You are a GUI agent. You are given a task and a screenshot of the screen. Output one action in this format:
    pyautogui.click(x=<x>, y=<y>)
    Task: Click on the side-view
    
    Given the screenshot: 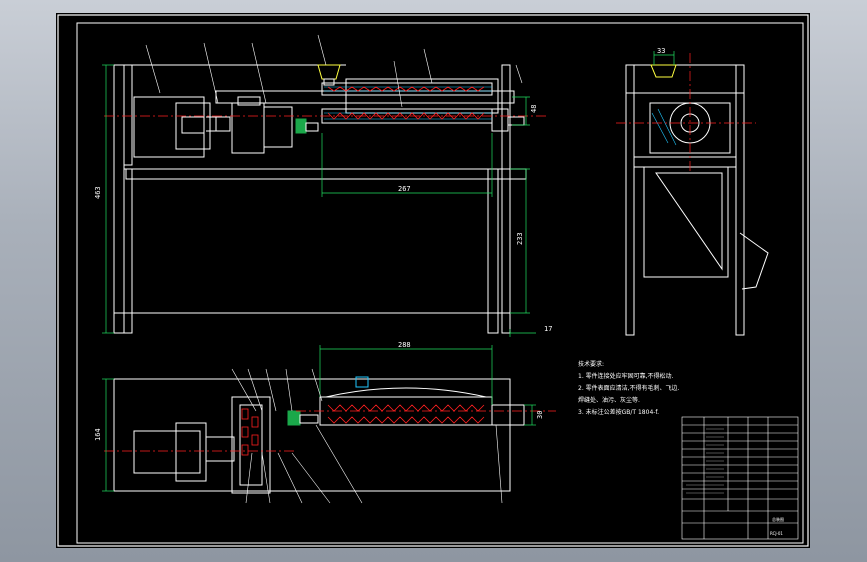 What is the action you would take?
    pyautogui.click(x=697, y=200)
    